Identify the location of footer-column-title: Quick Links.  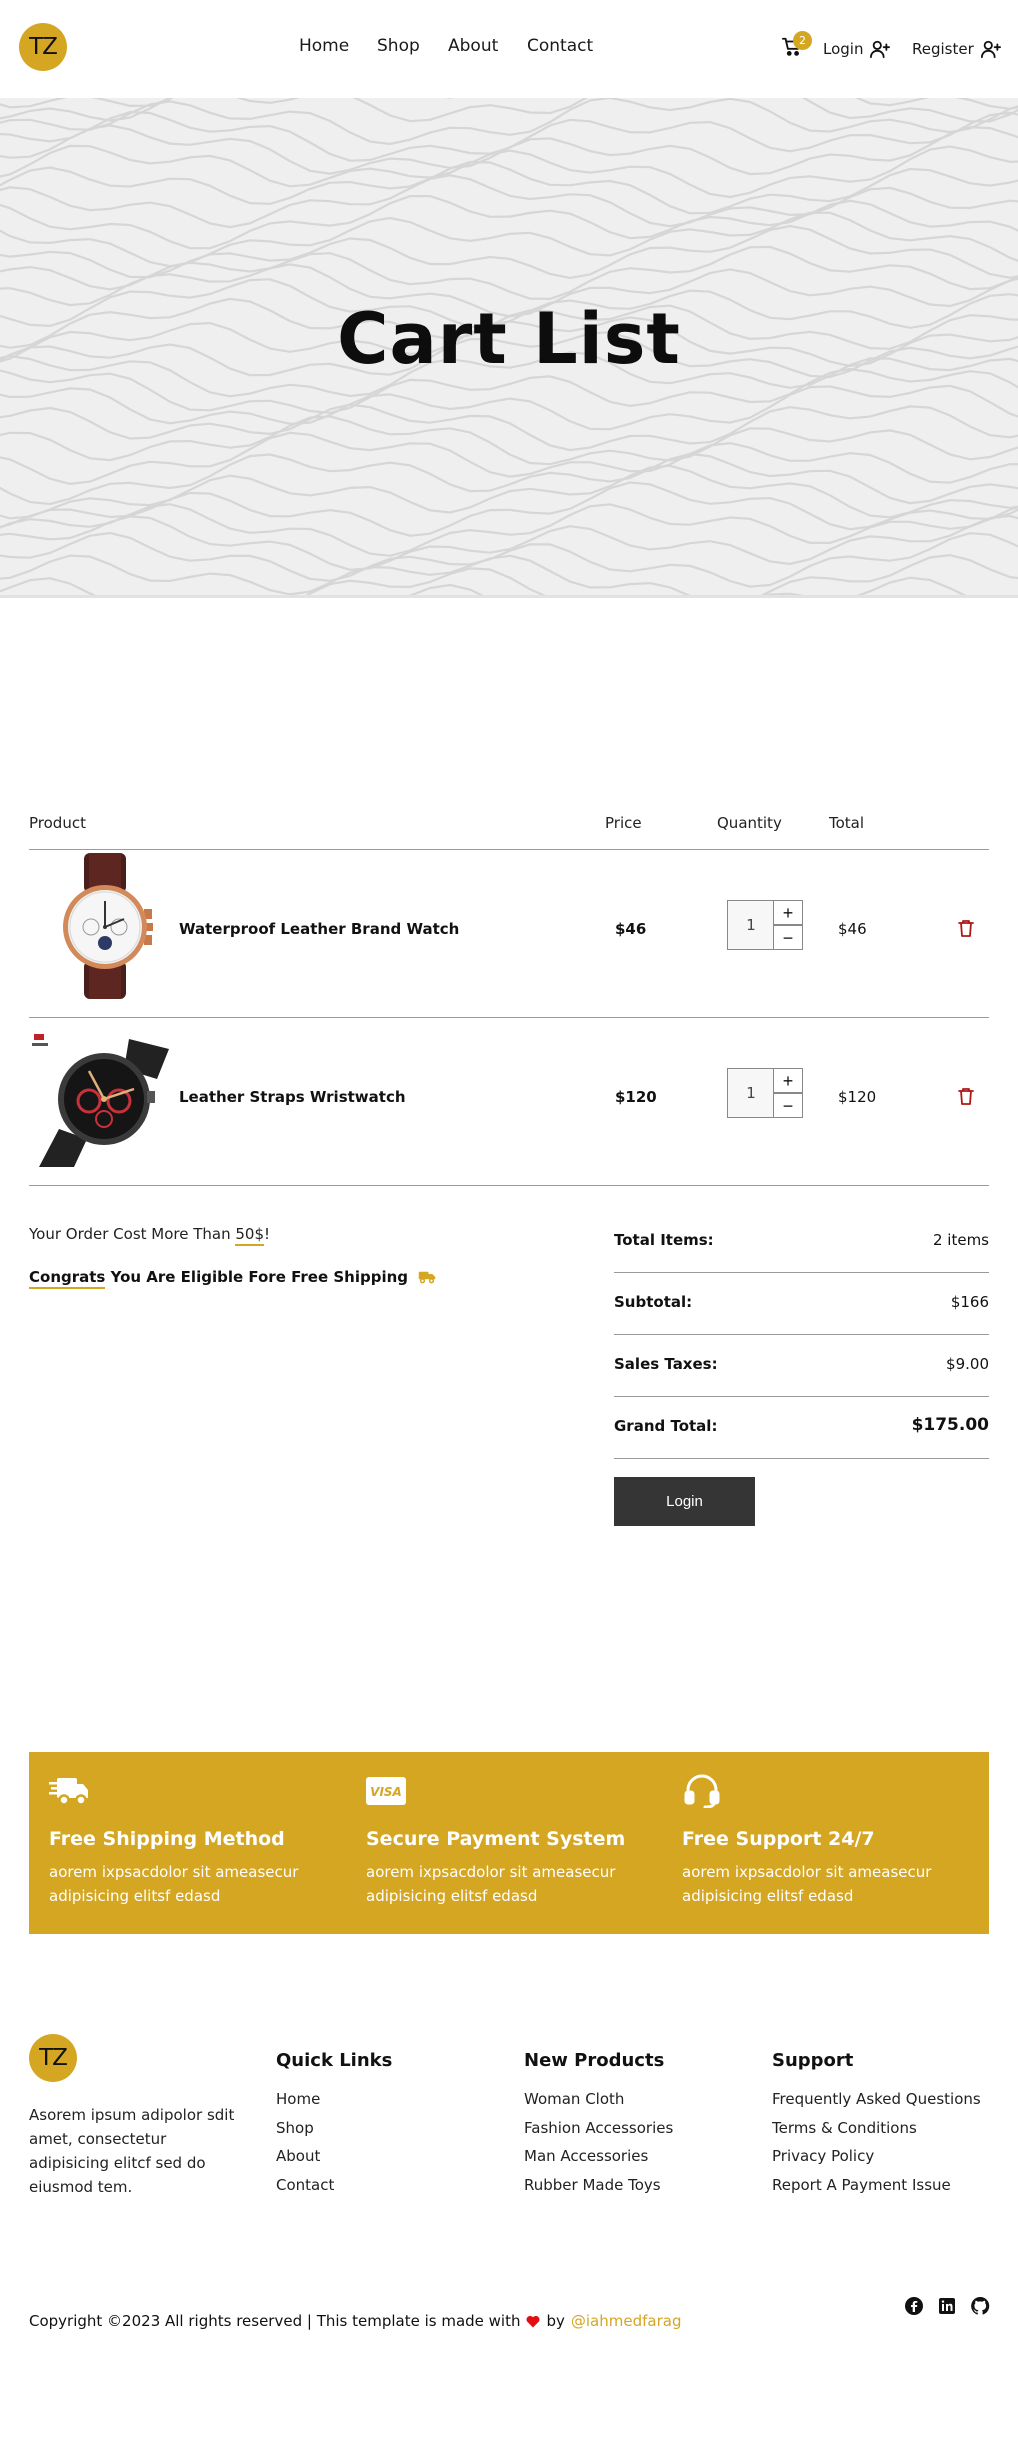
(334, 2060).